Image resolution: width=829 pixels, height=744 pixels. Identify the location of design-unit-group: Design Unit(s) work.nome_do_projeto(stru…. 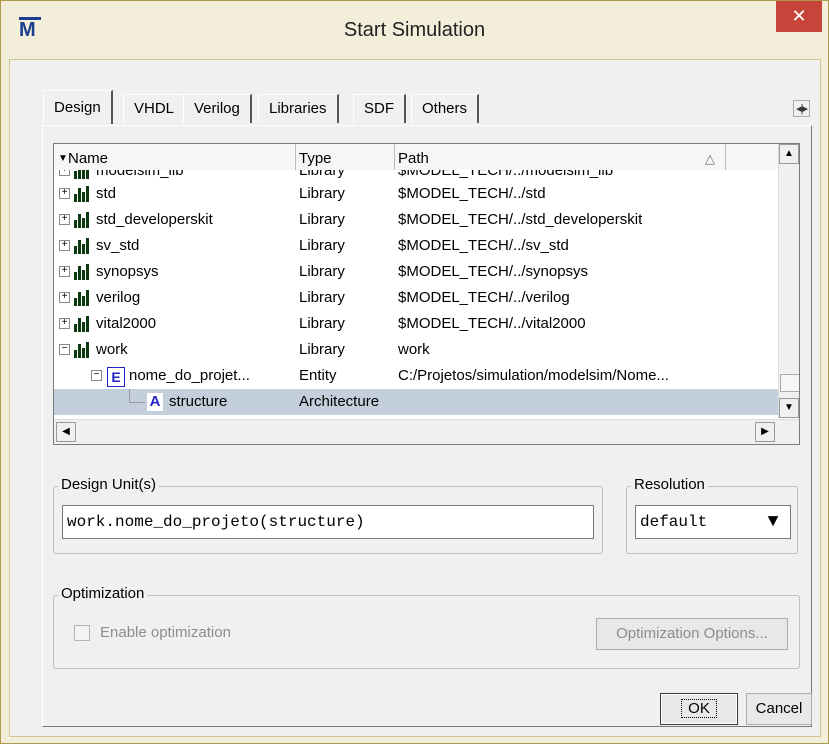
(328, 515).